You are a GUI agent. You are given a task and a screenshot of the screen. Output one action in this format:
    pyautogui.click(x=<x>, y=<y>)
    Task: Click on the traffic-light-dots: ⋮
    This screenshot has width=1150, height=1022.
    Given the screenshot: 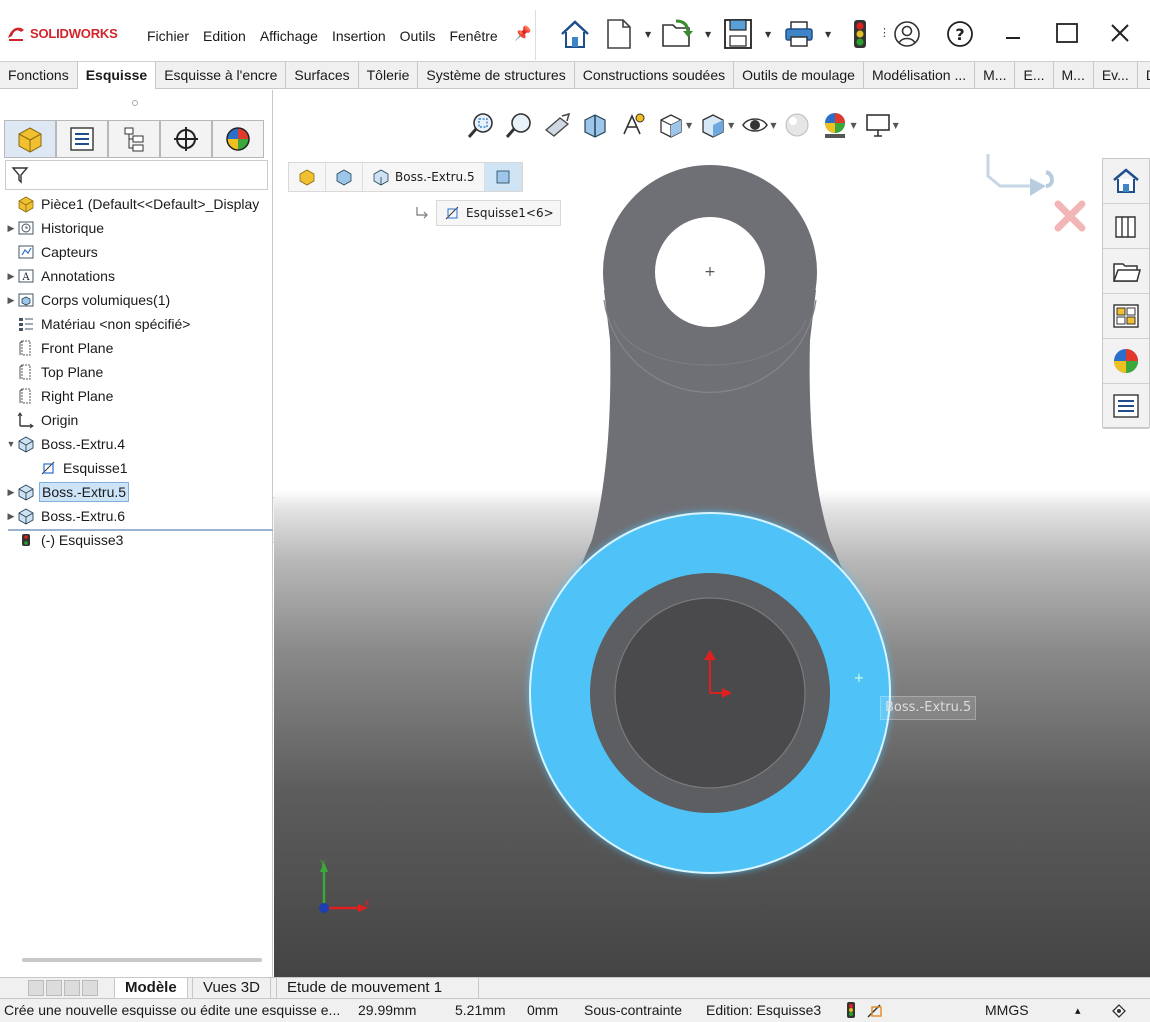 What is the action you would take?
    pyautogui.click(x=884, y=32)
    